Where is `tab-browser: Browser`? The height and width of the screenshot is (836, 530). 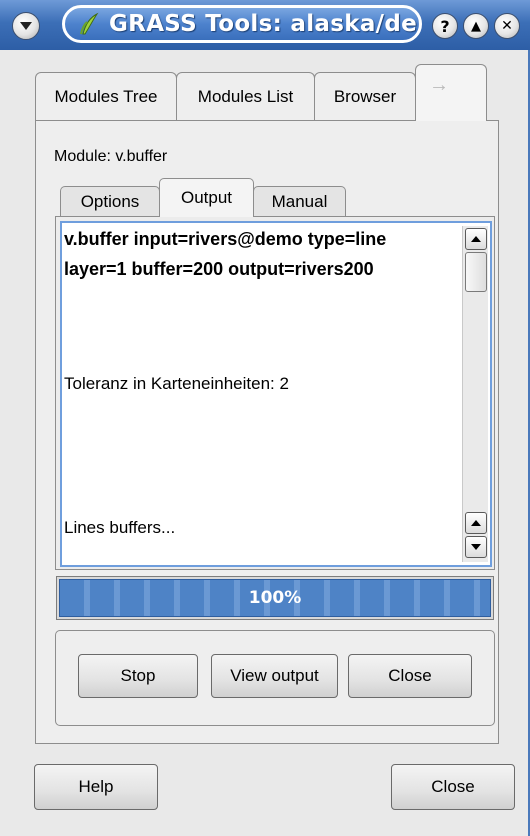
tab-browser: Browser is located at coordinates (365, 96).